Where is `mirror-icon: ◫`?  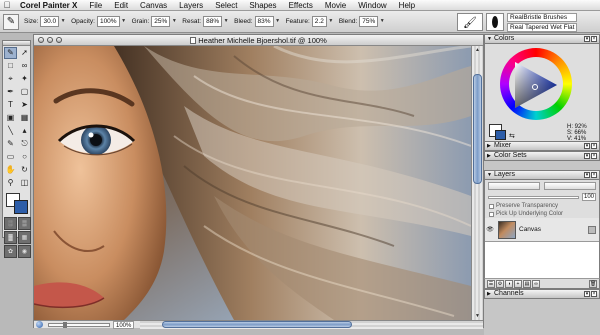 mirror-icon: ◫ is located at coordinates (24, 183).